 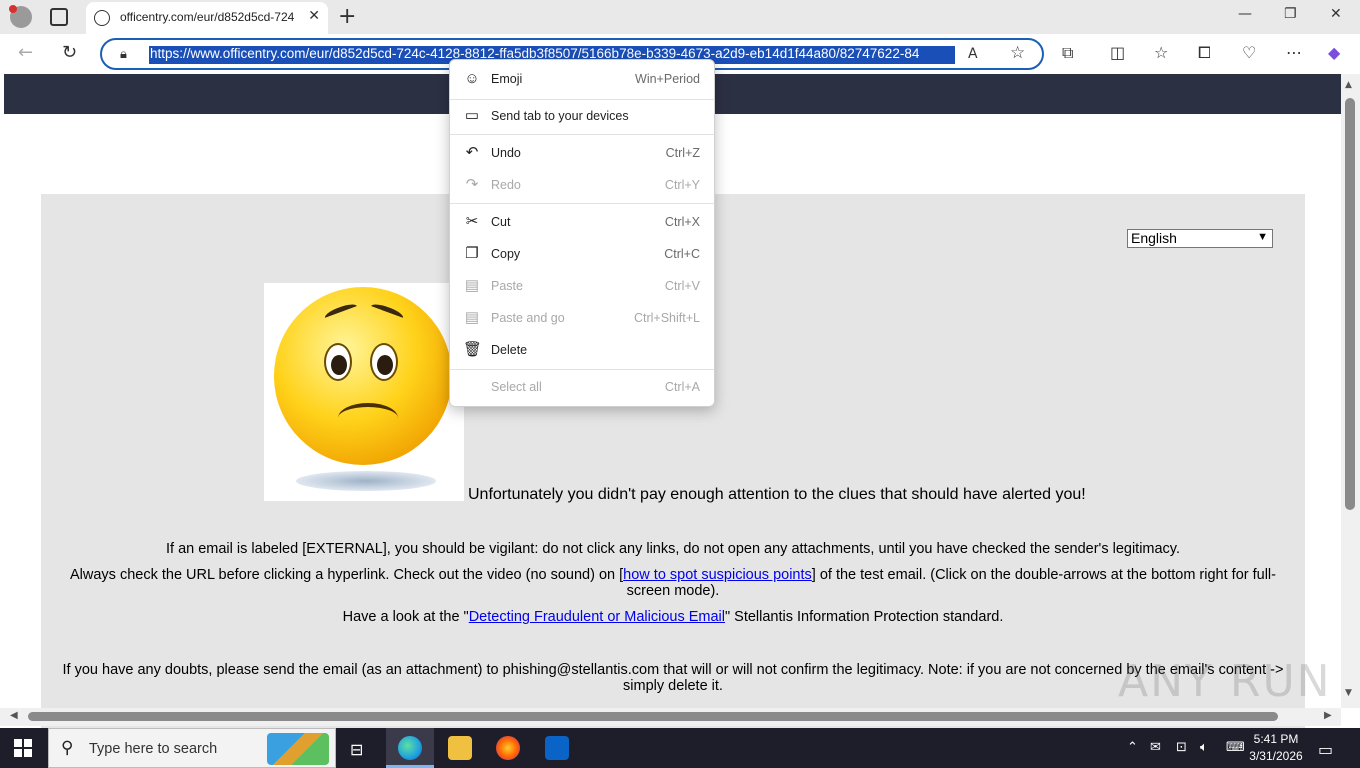 I want to click on sad-emoji-image, so click(x=364, y=392).